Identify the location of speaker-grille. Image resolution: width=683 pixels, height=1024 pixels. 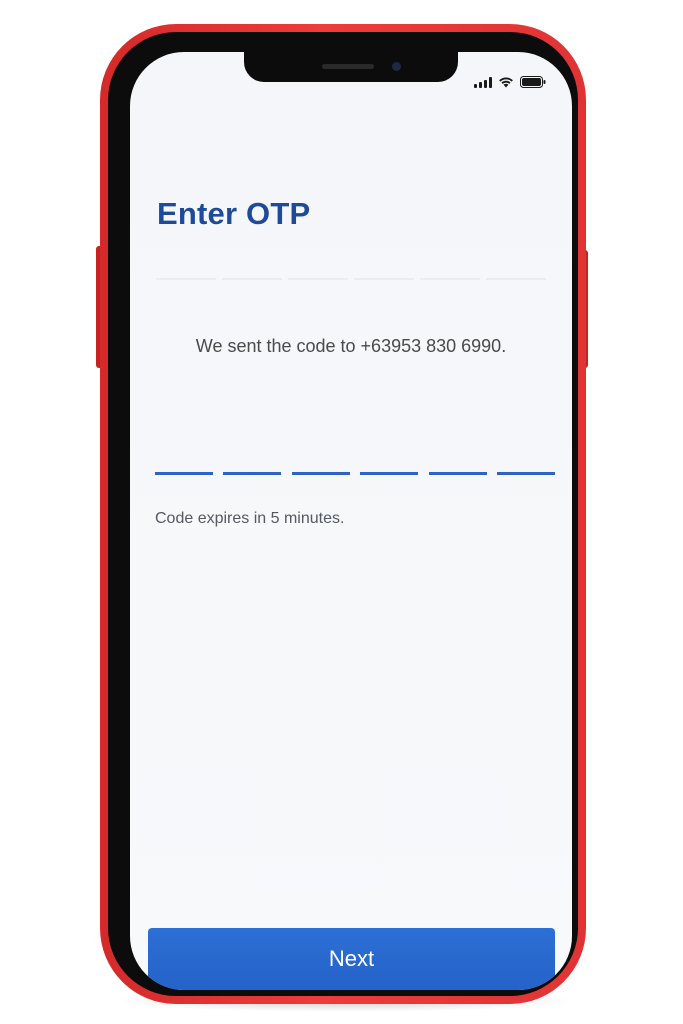
(348, 66).